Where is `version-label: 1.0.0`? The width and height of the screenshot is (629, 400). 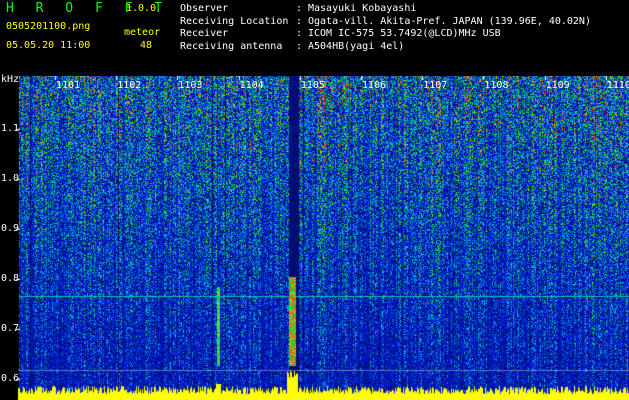
version-label: 1.0.0 is located at coordinates (141, 8).